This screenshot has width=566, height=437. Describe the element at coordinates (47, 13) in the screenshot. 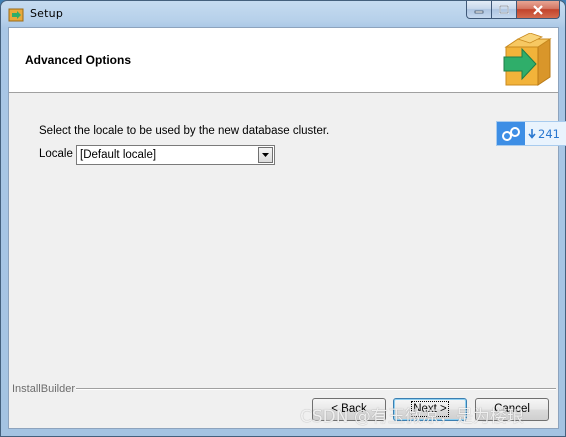

I see `window-title: Setup` at that location.